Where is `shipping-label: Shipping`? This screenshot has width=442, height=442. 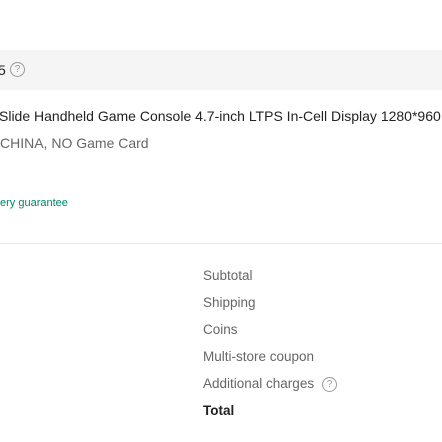
shipping-label: Shipping is located at coordinates (229, 302).